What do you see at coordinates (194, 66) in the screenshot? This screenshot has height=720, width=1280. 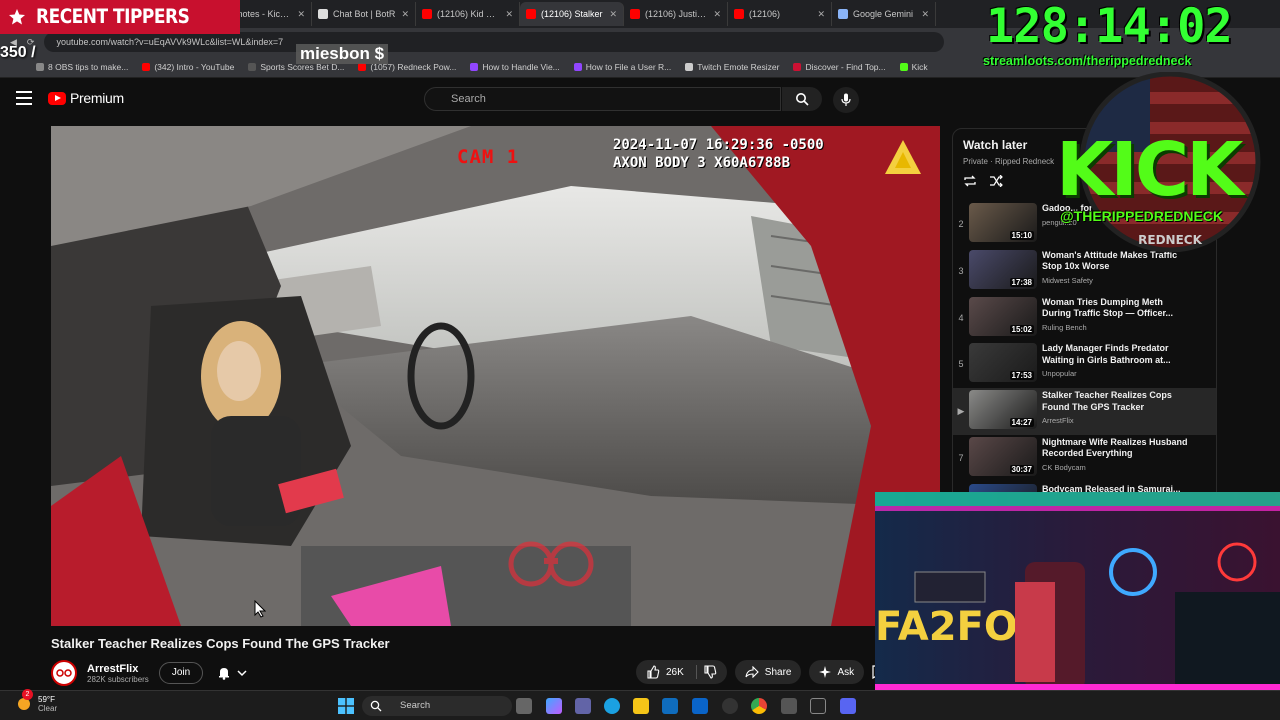 I see `bookmark-label: (342) Intro - YouTube` at bounding box center [194, 66].